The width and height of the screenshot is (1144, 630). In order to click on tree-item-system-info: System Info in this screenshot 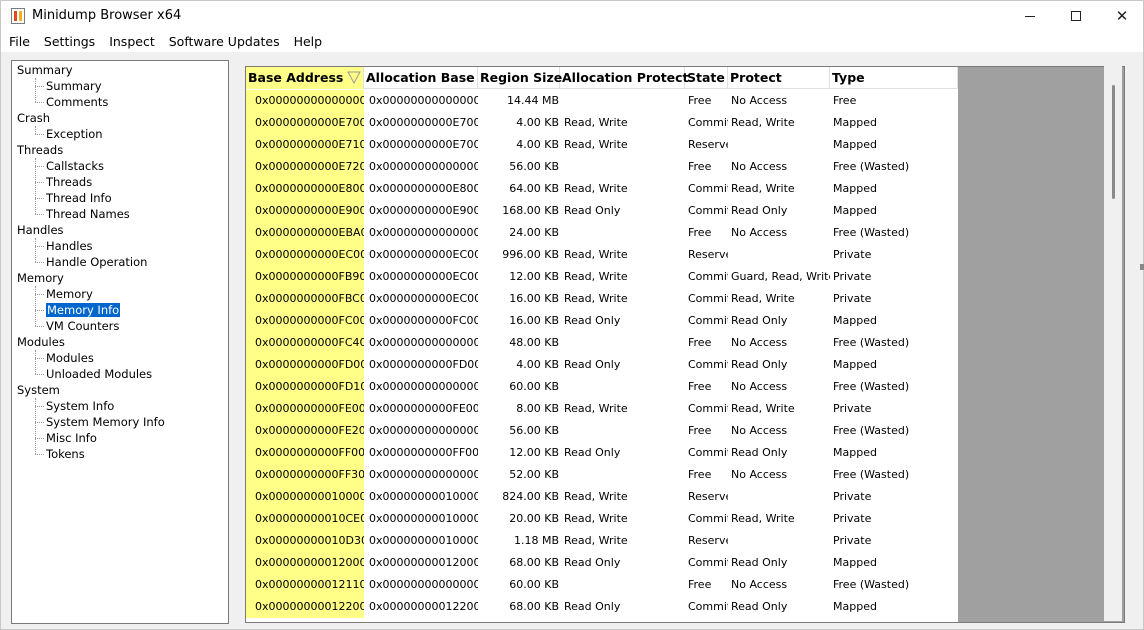, I will do `click(74, 406)`.